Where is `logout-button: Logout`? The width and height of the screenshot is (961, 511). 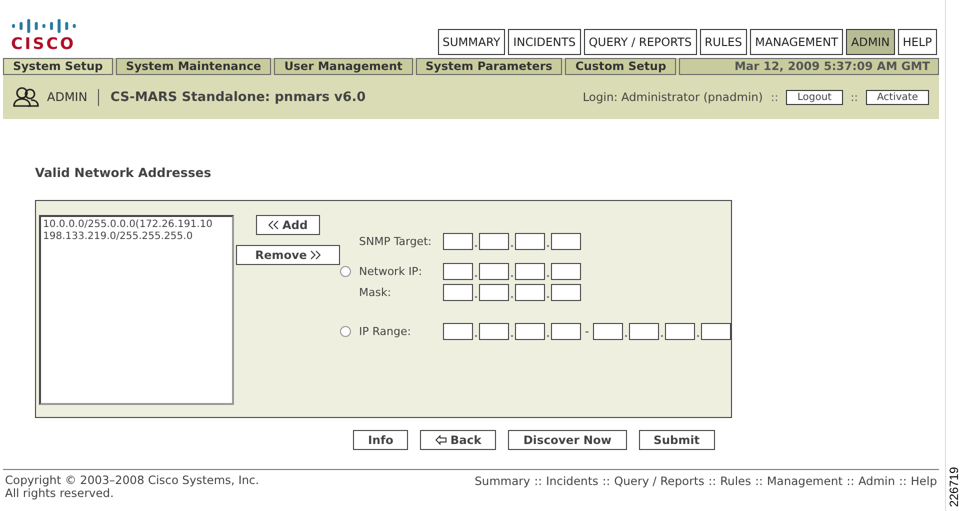 logout-button: Logout is located at coordinates (814, 97).